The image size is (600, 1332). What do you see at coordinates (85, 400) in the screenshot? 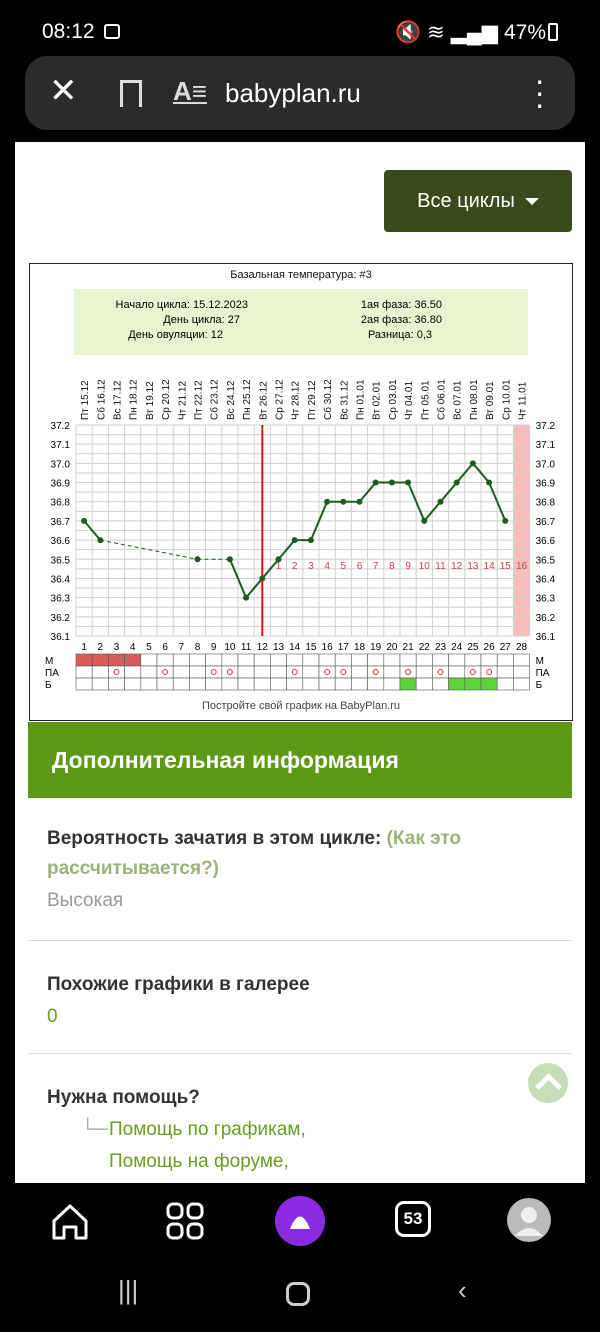
I see `date-label: Пт 15.12` at bounding box center [85, 400].